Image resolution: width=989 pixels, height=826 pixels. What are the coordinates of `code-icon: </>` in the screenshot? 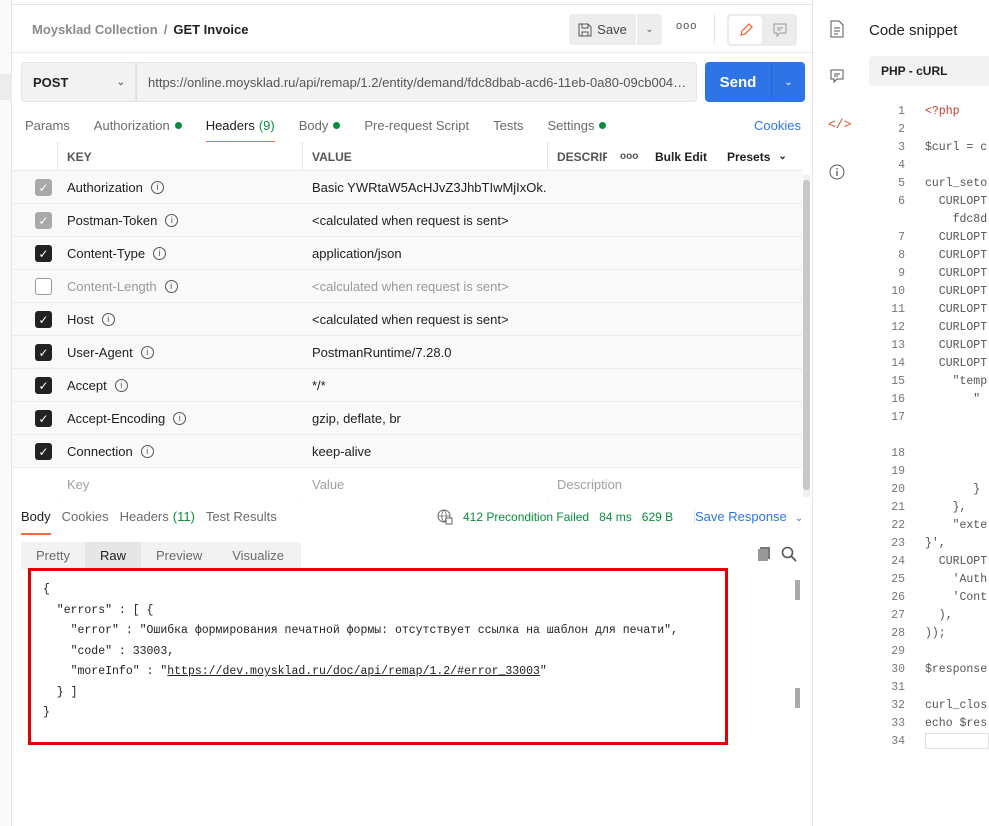 It's located at (839, 124).